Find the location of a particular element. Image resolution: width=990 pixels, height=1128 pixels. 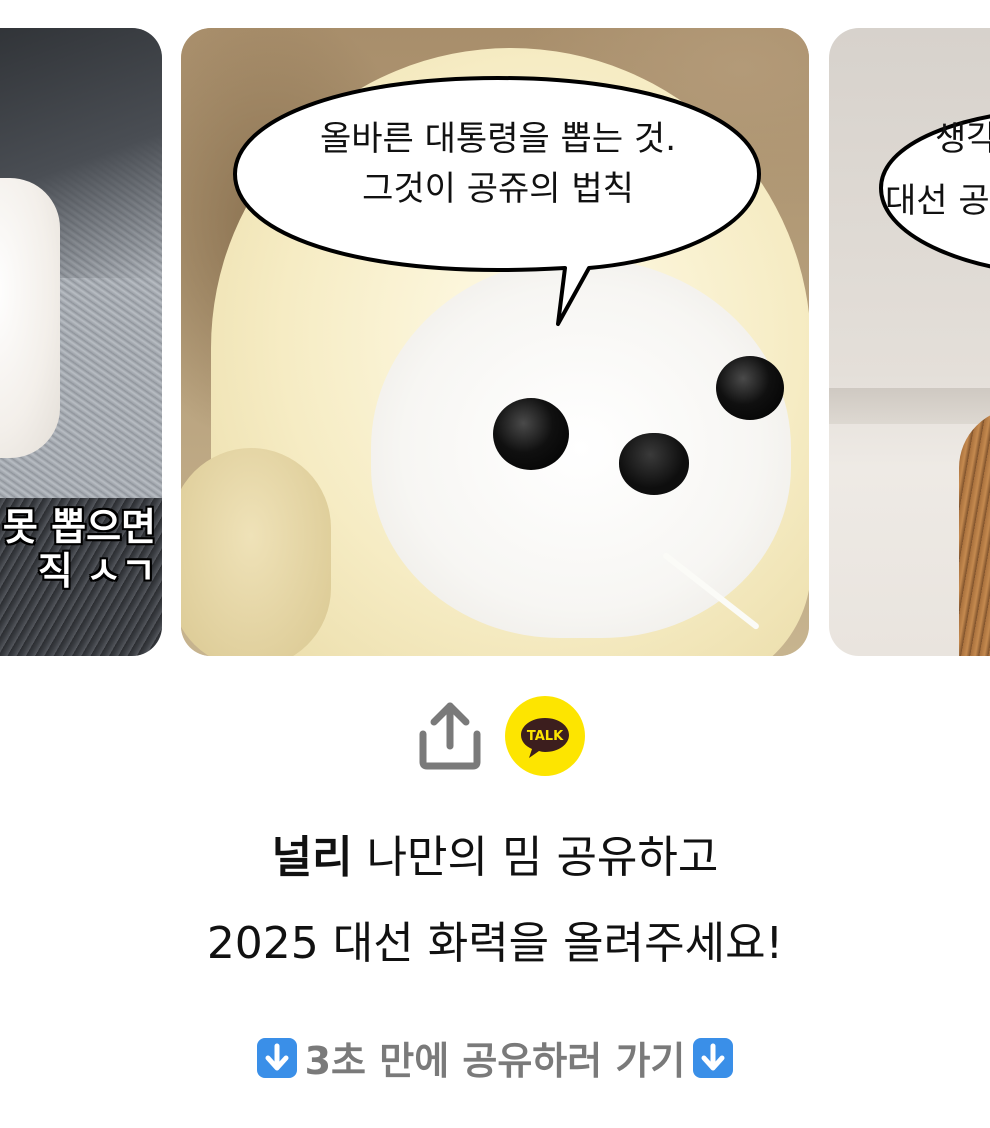

kakao-talk-icon: TALK is located at coordinates (545, 738).